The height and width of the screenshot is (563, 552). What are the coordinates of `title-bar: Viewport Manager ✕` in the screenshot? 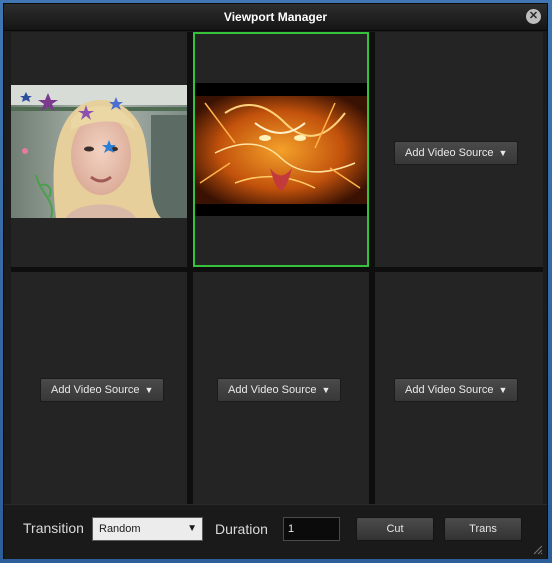 It's located at (275, 17).